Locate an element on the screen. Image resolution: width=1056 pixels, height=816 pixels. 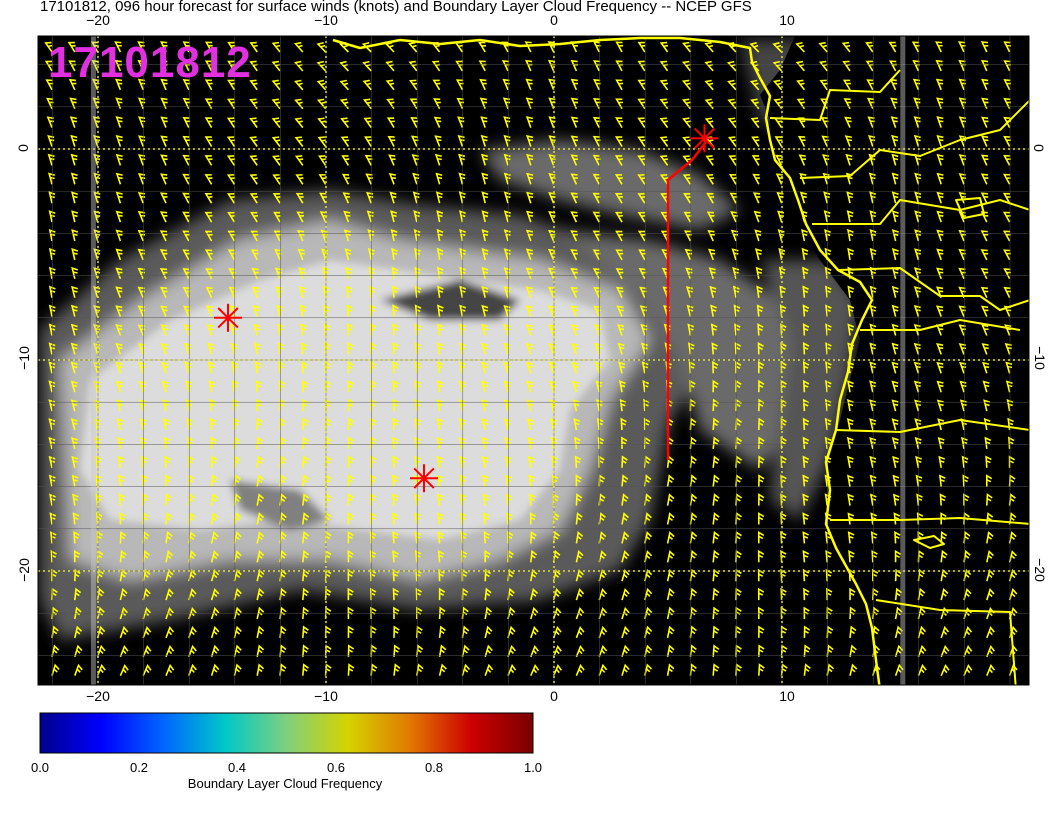
colorbar-tick-3: 0.6 is located at coordinates (336, 767).